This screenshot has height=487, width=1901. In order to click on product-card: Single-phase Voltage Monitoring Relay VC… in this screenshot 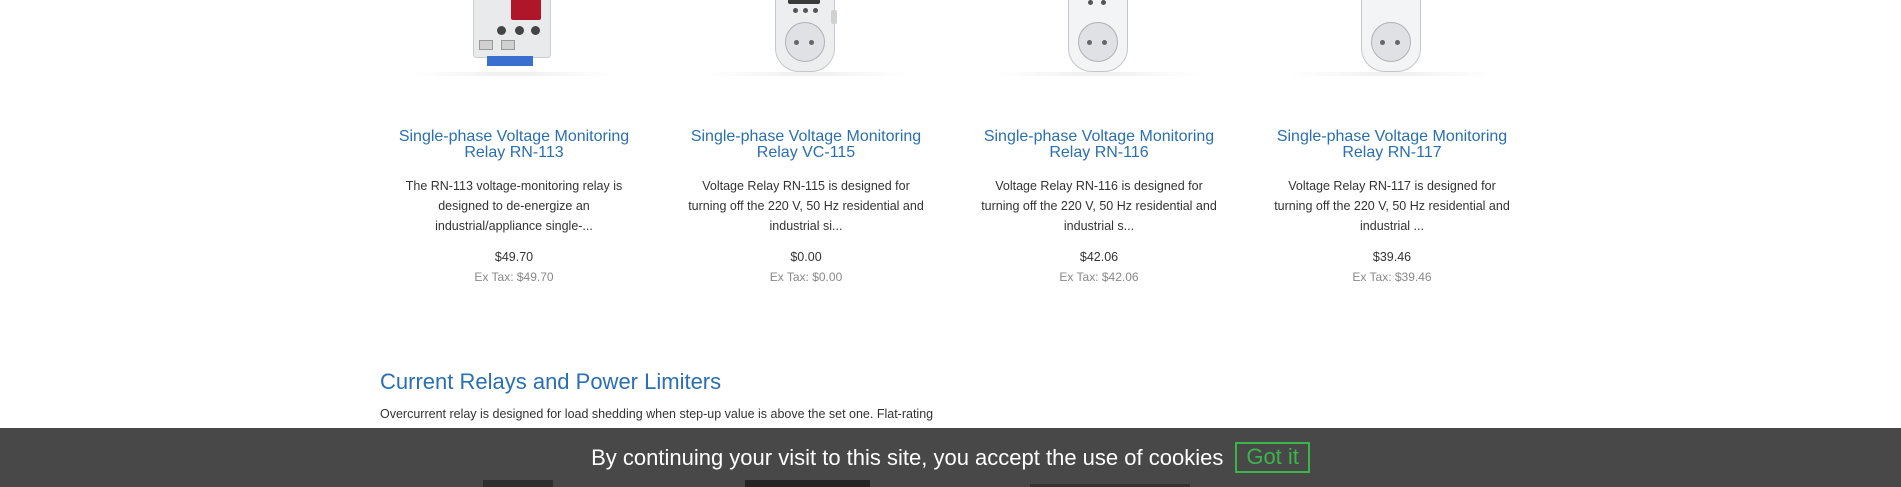, I will do `click(806, 143)`.